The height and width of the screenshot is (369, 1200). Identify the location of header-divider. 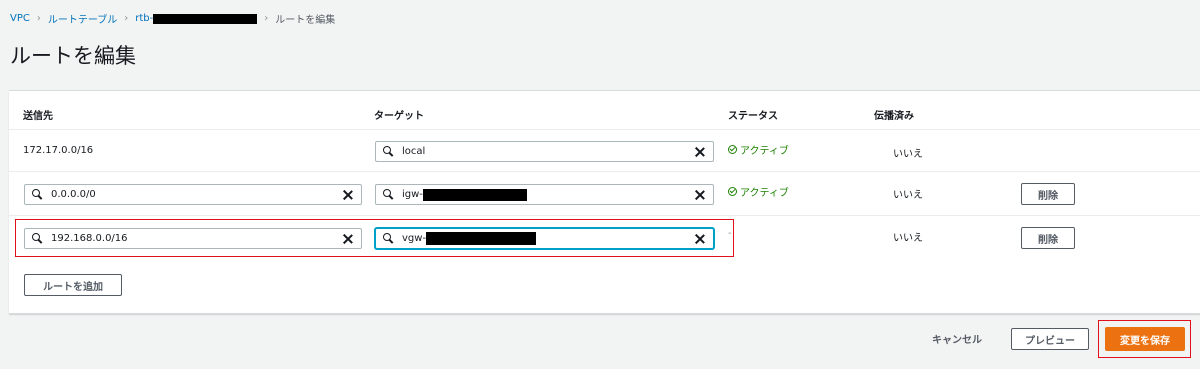
(604, 129).